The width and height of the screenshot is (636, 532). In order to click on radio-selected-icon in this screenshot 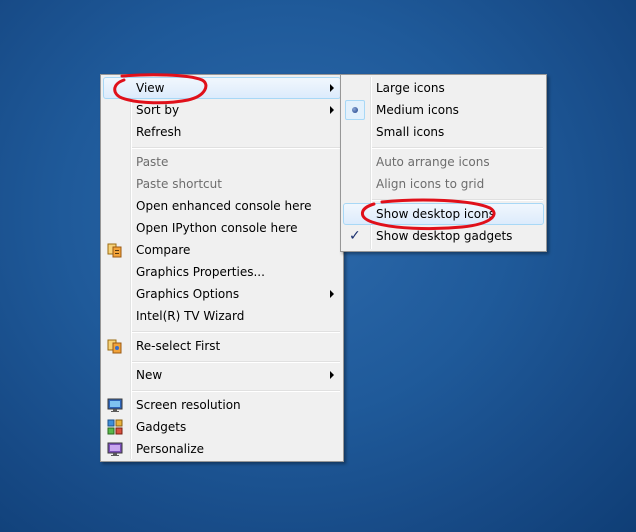, I will do `click(355, 110)`.